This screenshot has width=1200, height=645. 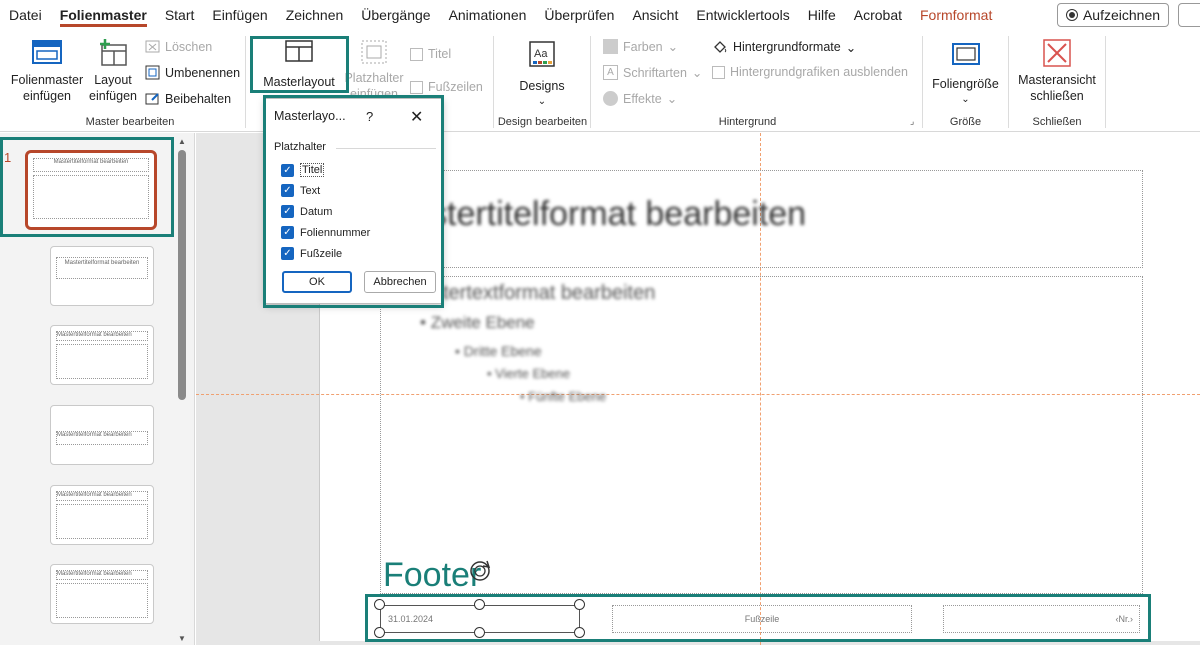 What do you see at coordinates (440, 54) in the screenshot?
I see `title-checkbox-label: Titel` at bounding box center [440, 54].